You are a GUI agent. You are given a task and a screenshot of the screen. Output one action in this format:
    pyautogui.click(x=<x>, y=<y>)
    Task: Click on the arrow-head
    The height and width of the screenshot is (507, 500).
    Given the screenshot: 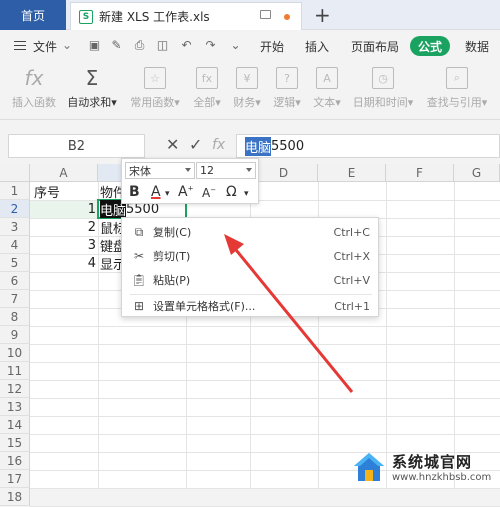 What is the action you would take?
    pyautogui.click(x=234, y=244)
    